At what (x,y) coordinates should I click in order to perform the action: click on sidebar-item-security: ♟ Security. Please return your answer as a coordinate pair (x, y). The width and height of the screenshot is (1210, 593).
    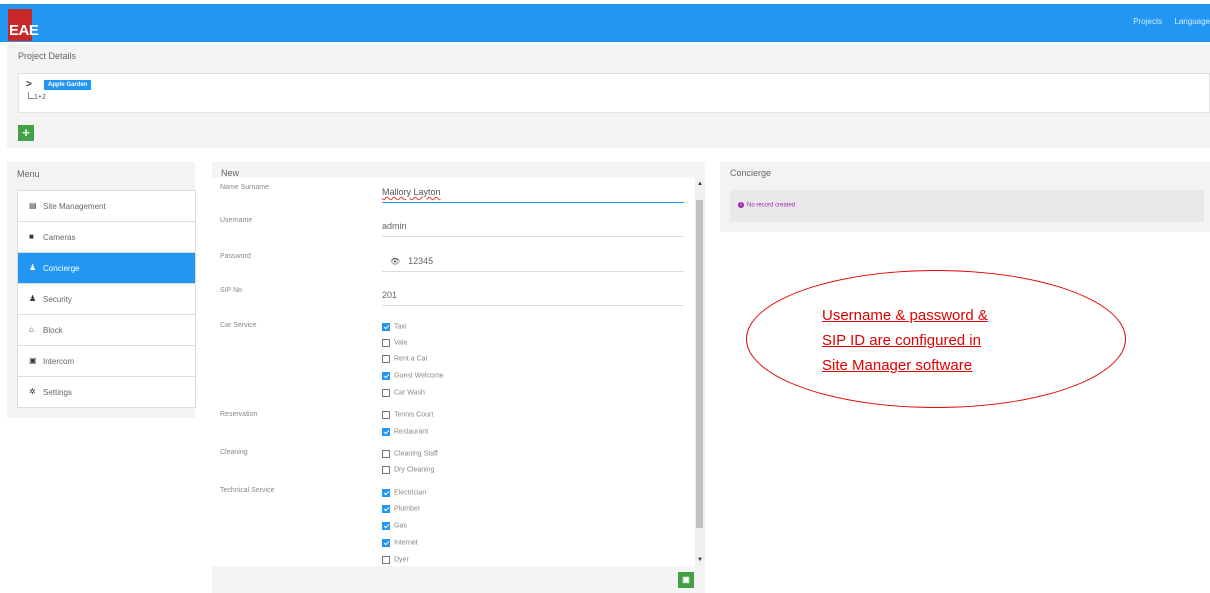
    Looking at the image, I should click on (106, 299).